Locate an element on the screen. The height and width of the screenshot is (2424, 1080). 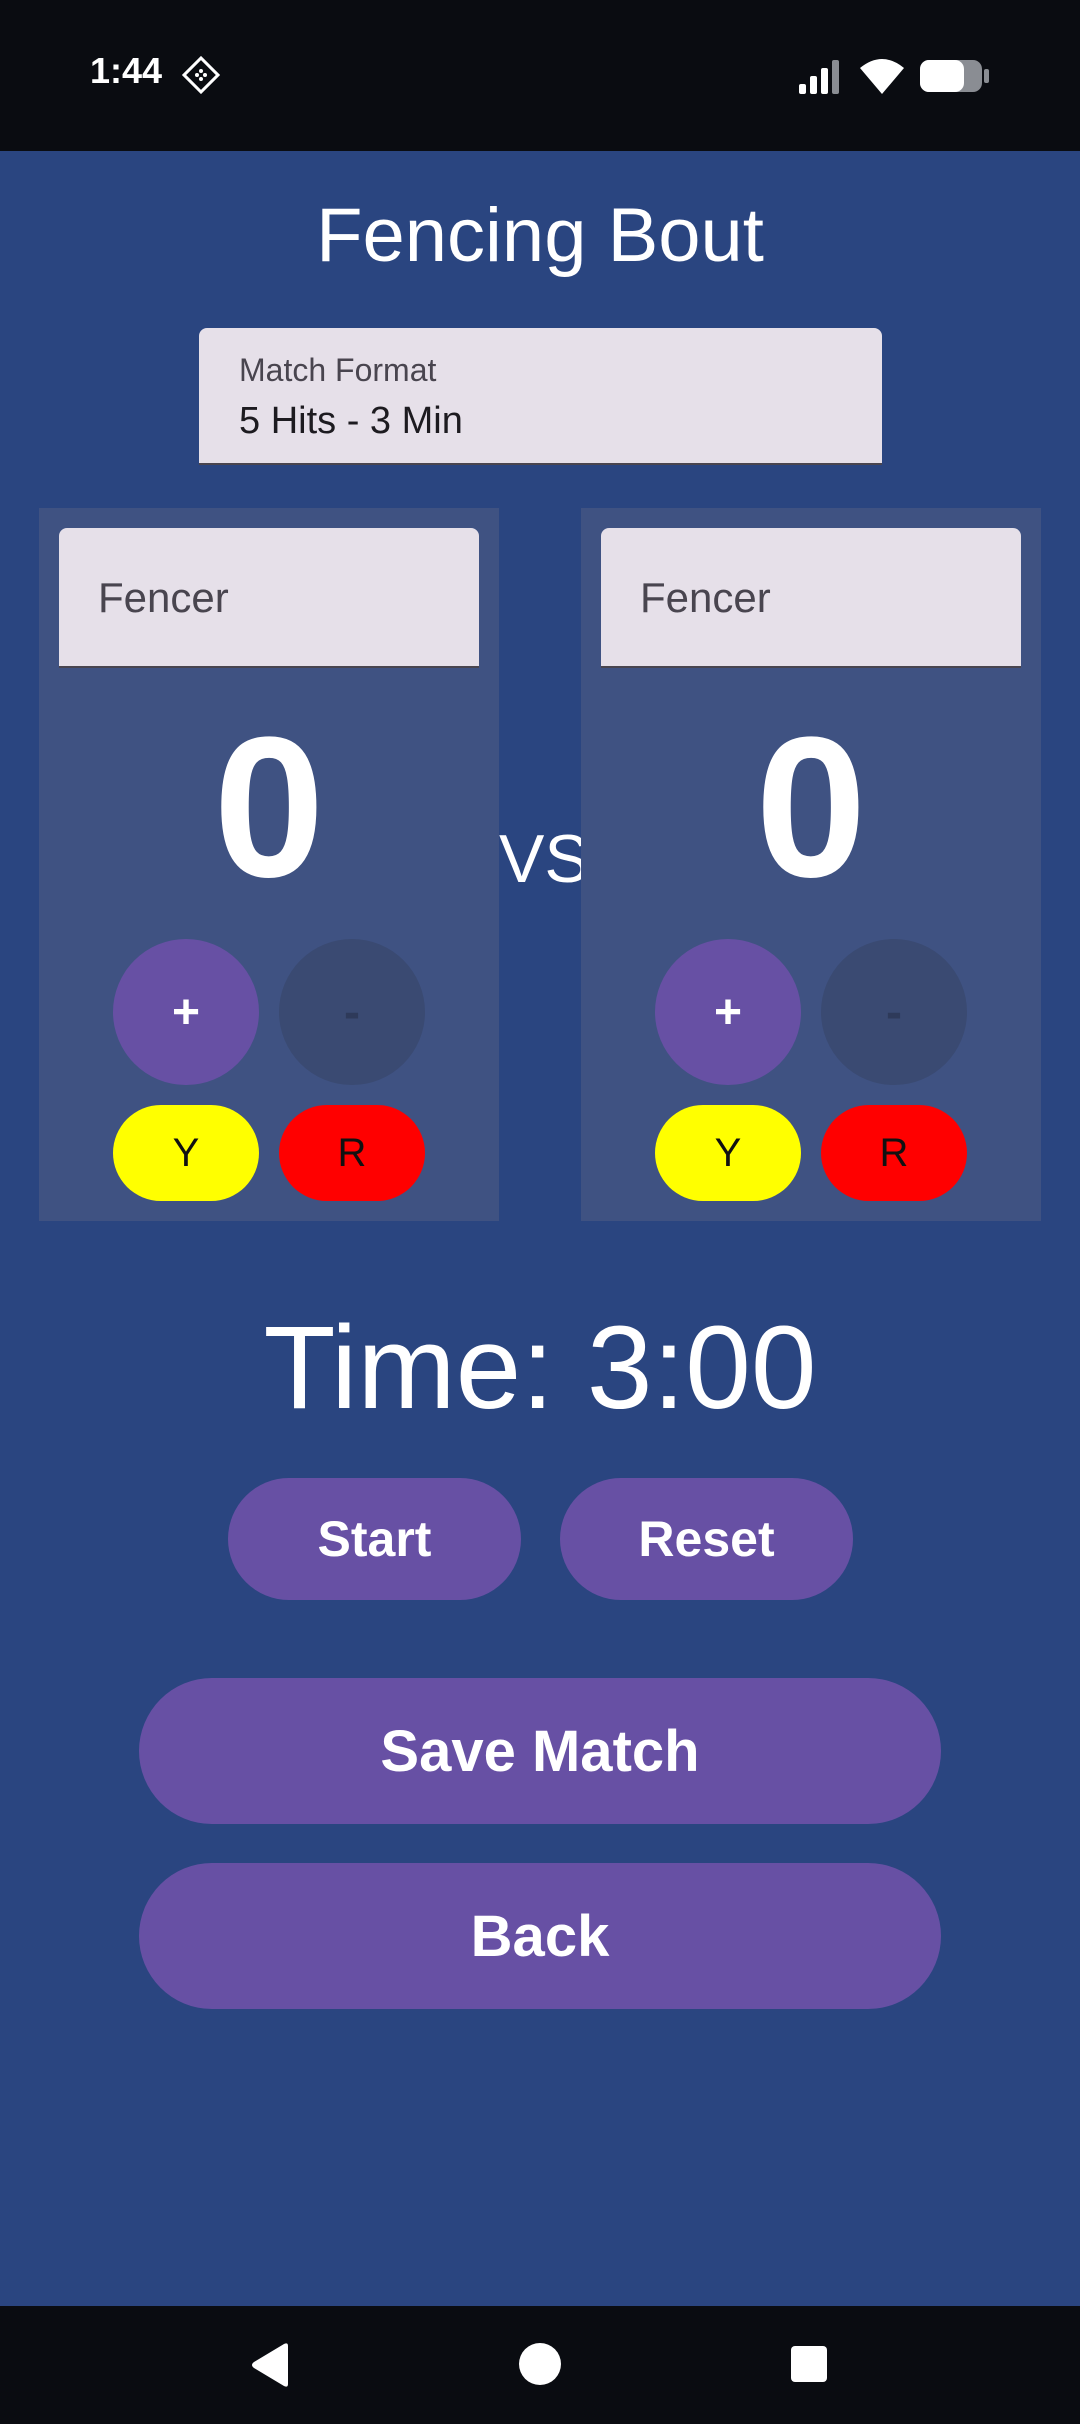
fencer-name-input-left: Fencer is located at coordinates (269, 598).